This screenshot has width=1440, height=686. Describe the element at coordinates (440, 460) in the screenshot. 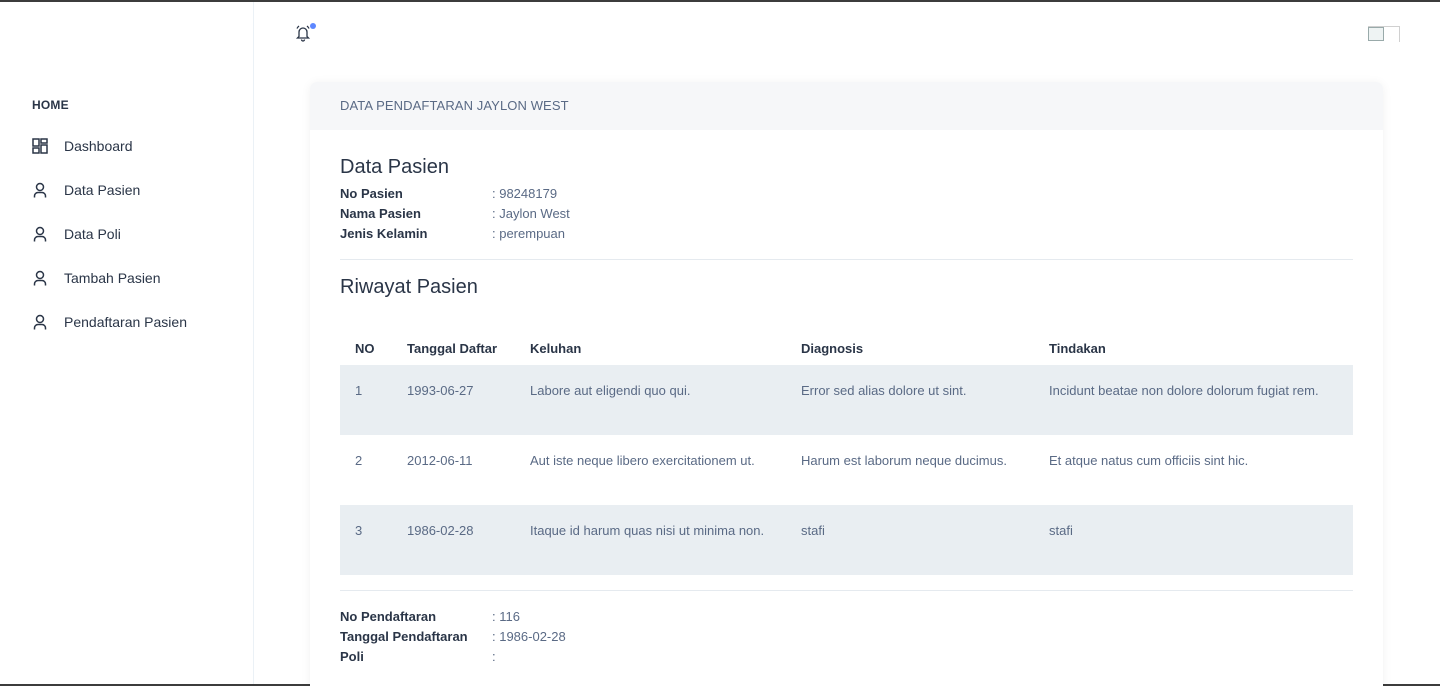

I see `cell-tanggal: 2012-06-11` at that location.